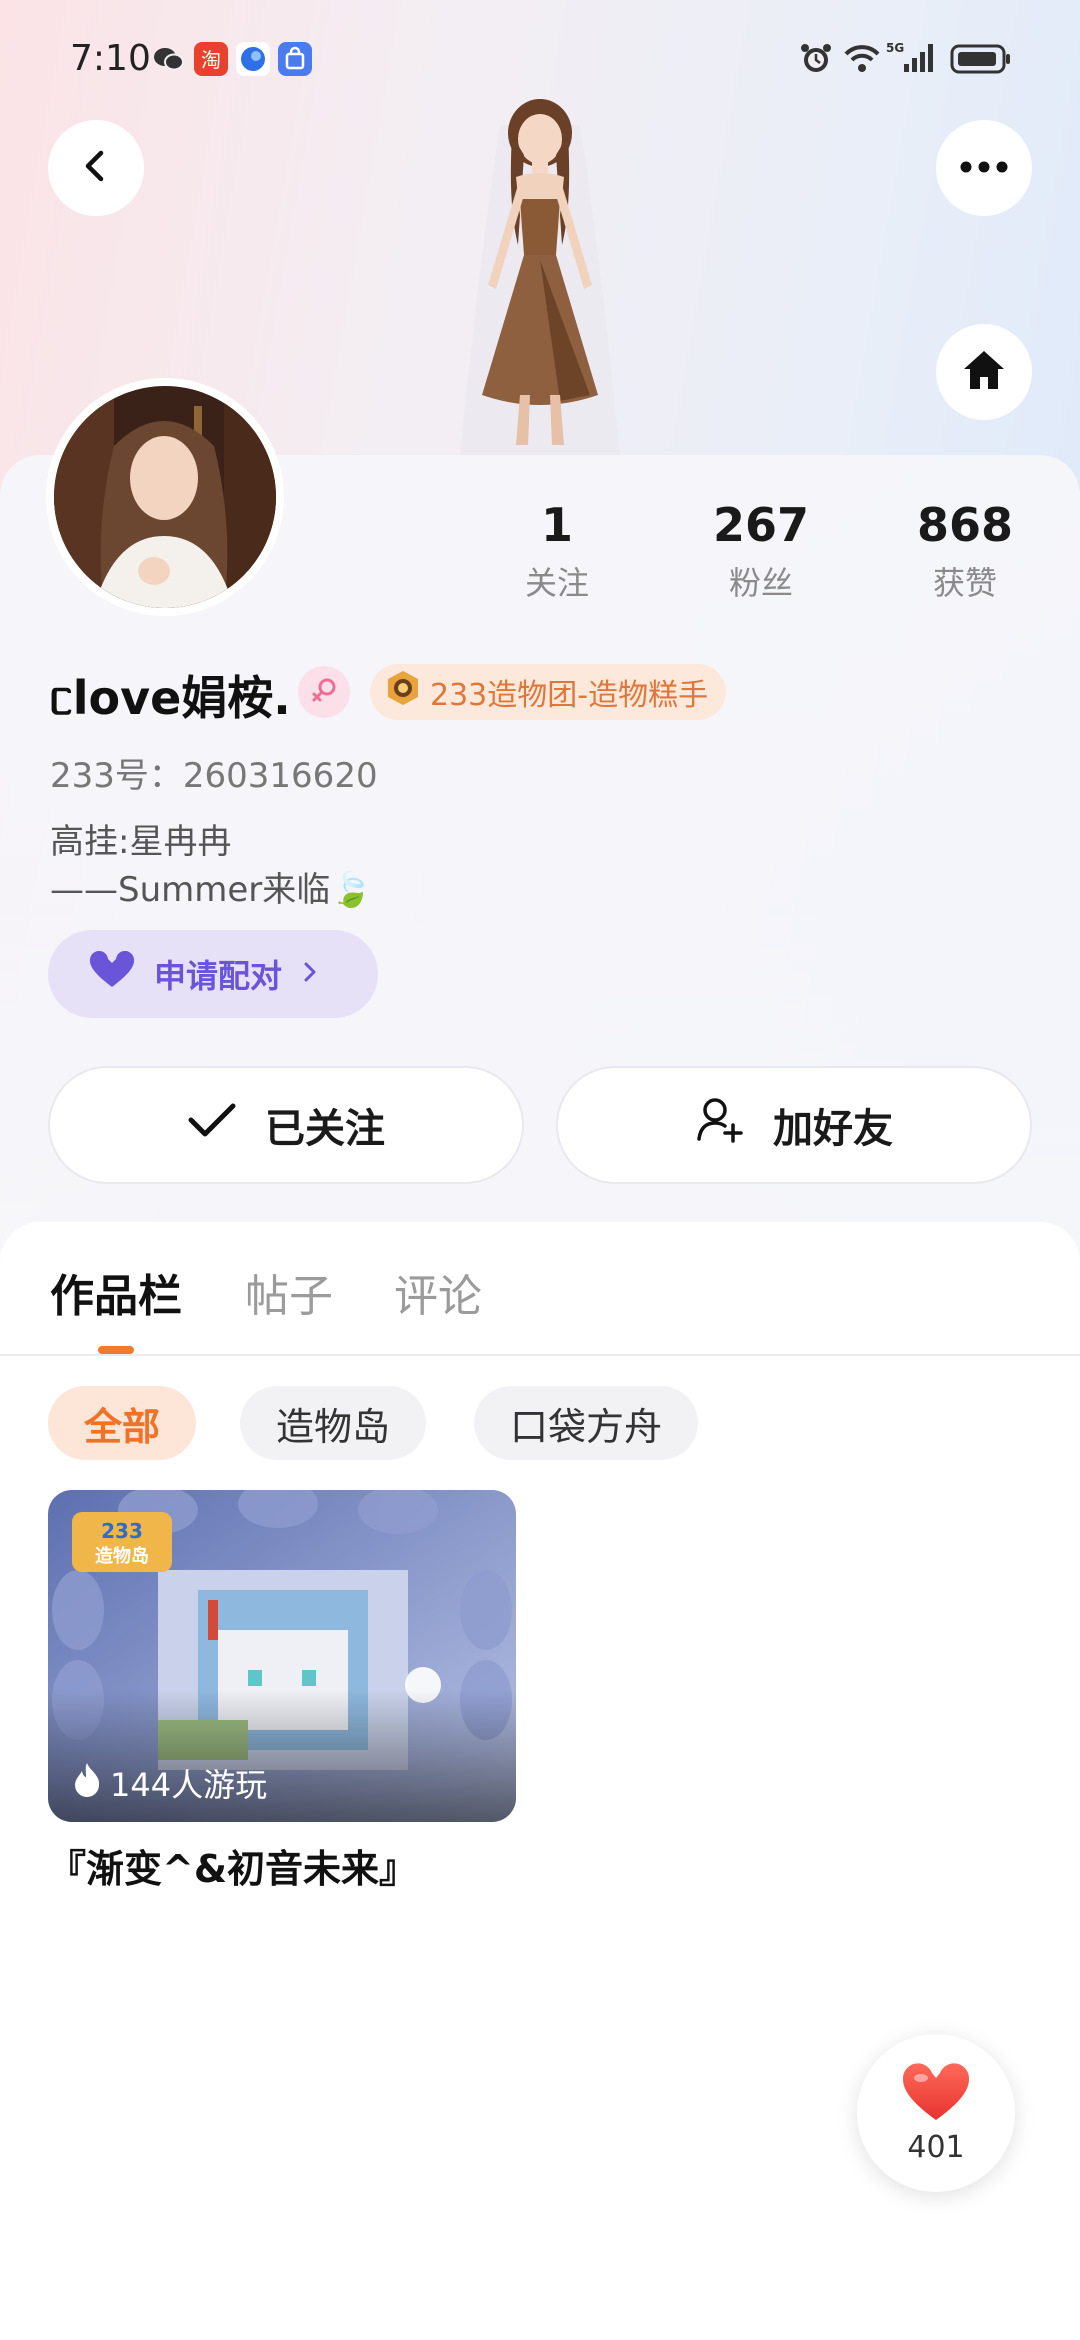  Describe the element at coordinates (116, 1292) in the screenshot. I see `tab-works: 作品栏` at that location.